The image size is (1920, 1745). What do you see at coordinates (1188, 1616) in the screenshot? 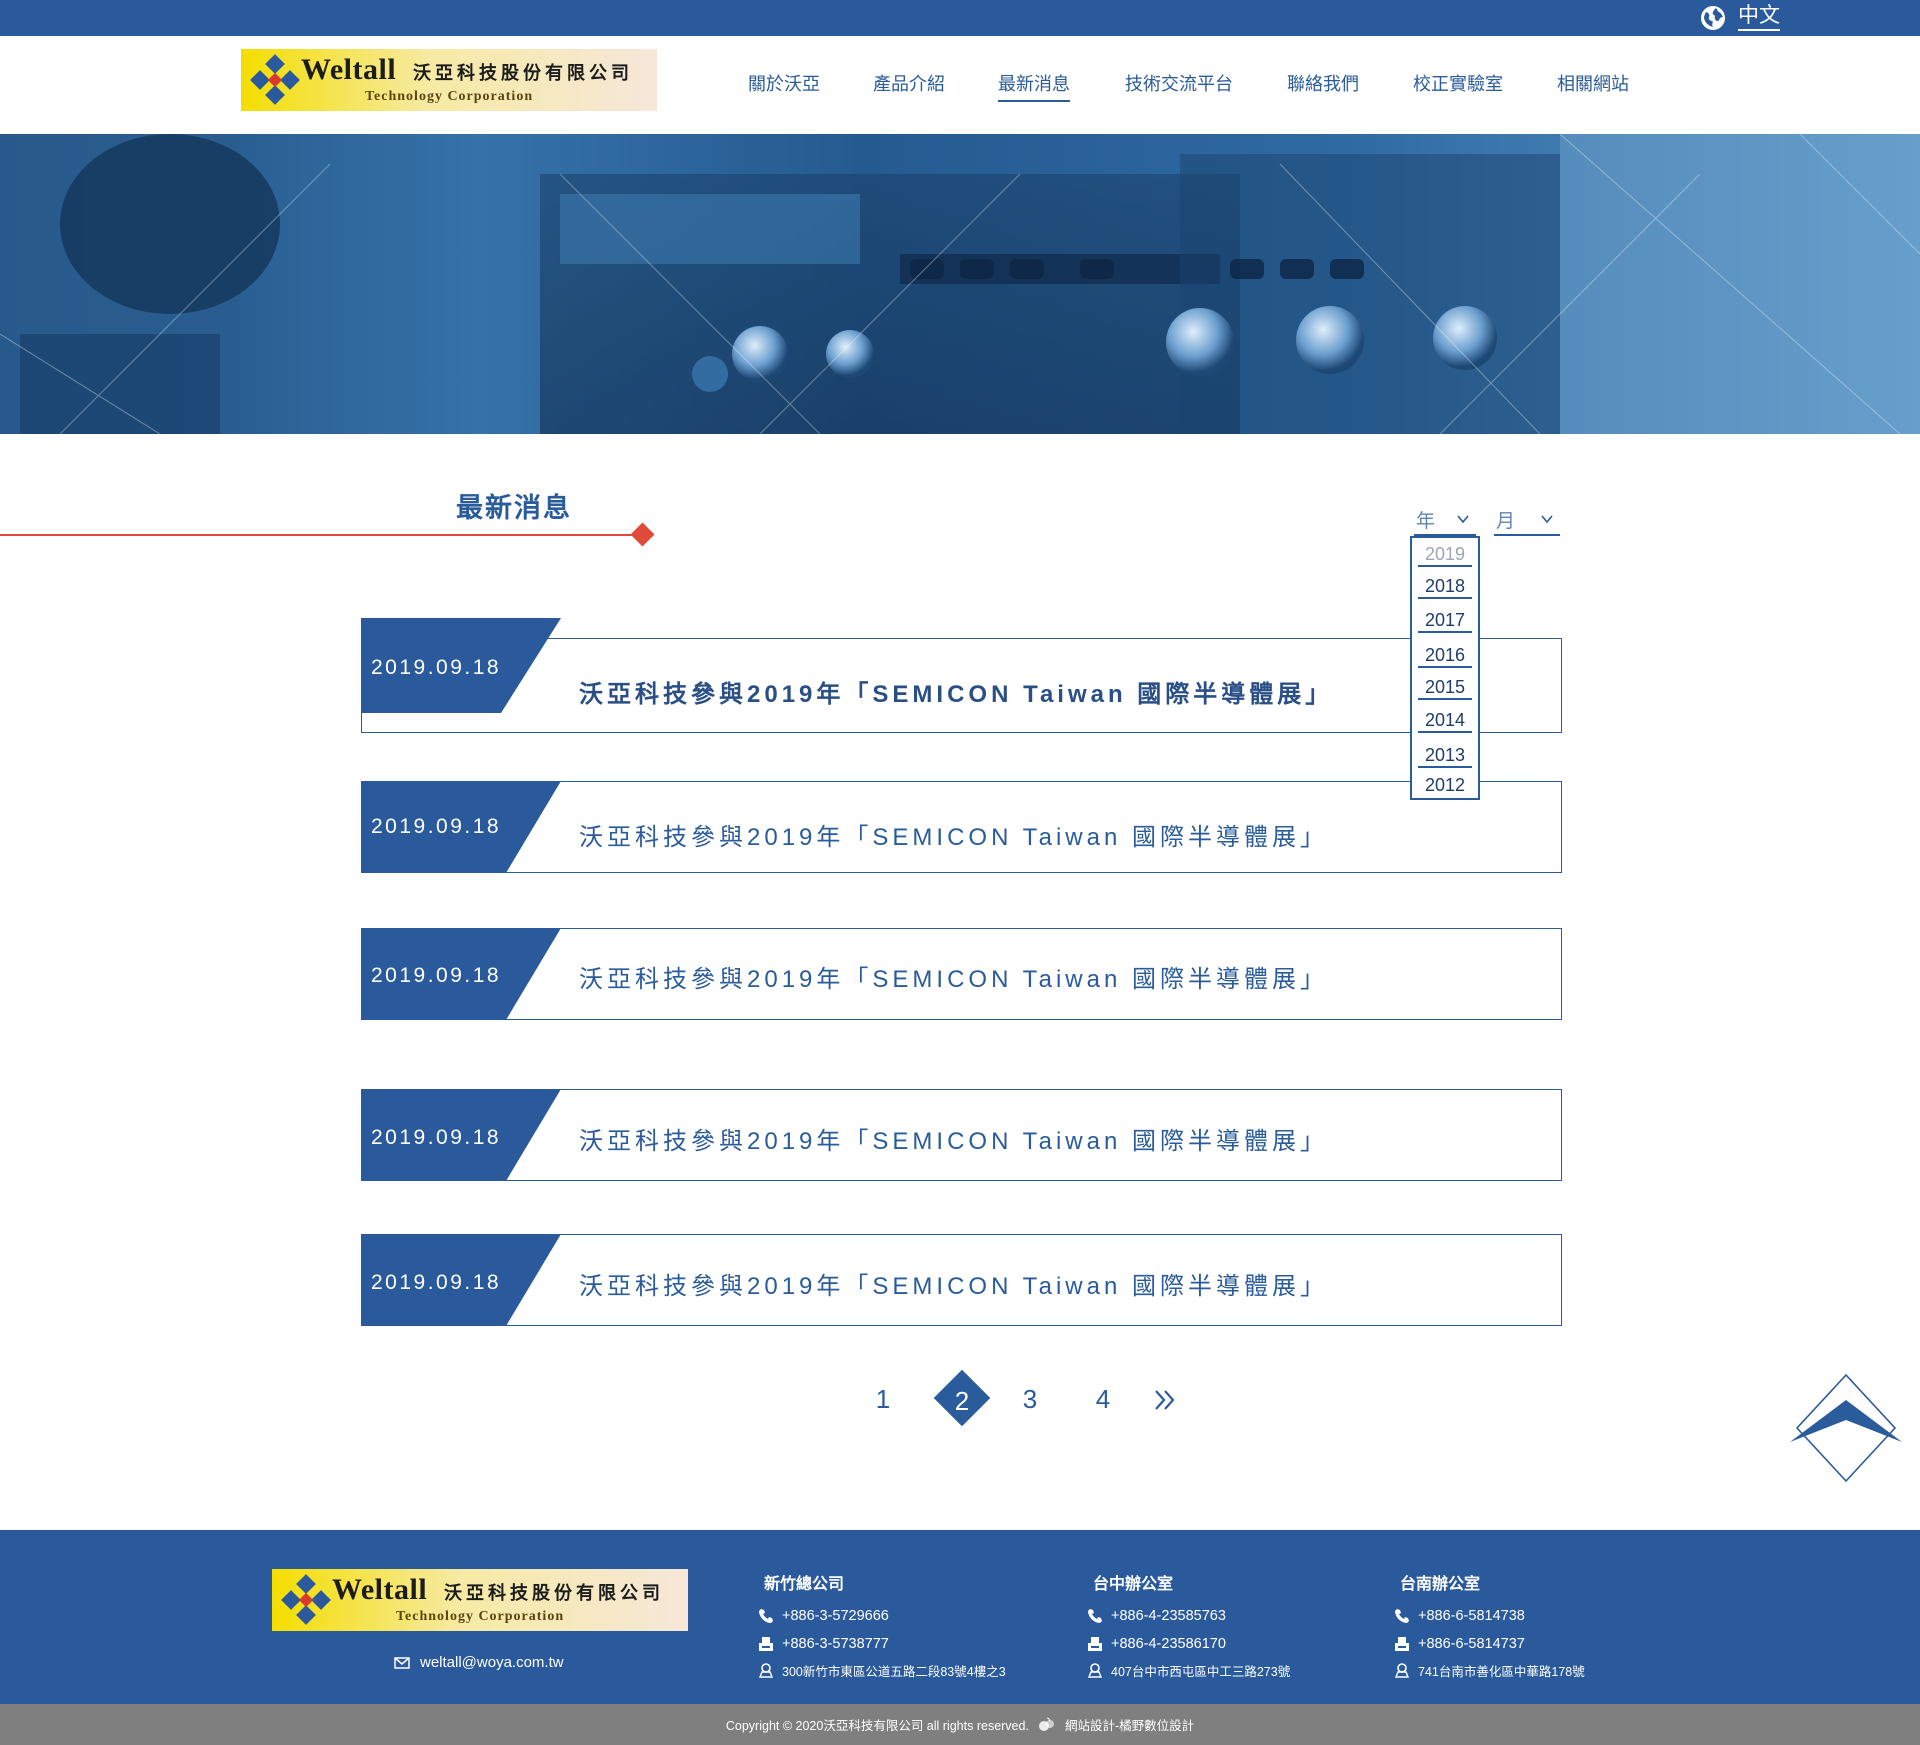
I see `office-phone: +886-4-23585763` at bounding box center [1188, 1616].